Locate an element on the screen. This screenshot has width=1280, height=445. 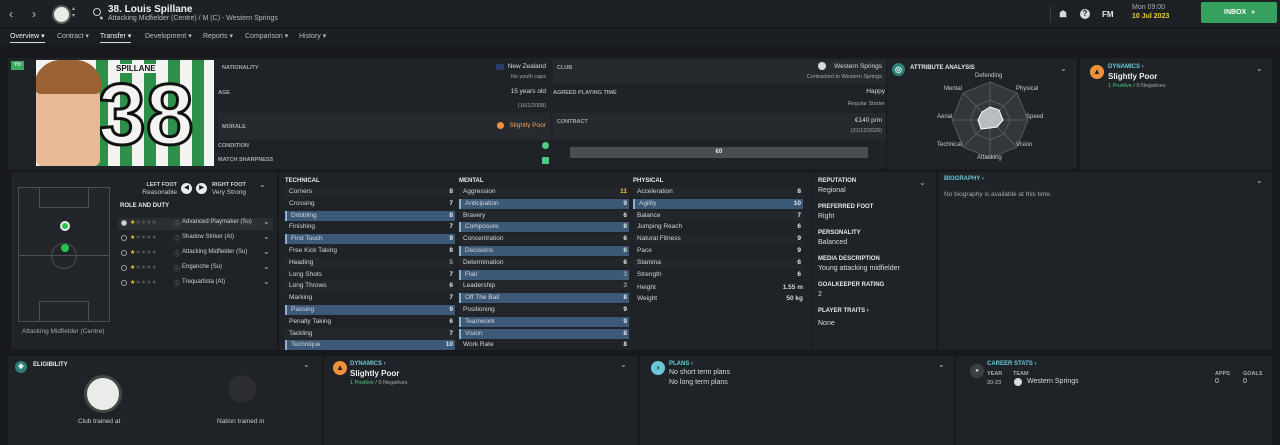
tab-contract: Contract ▾ is located at coordinates (73, 36).